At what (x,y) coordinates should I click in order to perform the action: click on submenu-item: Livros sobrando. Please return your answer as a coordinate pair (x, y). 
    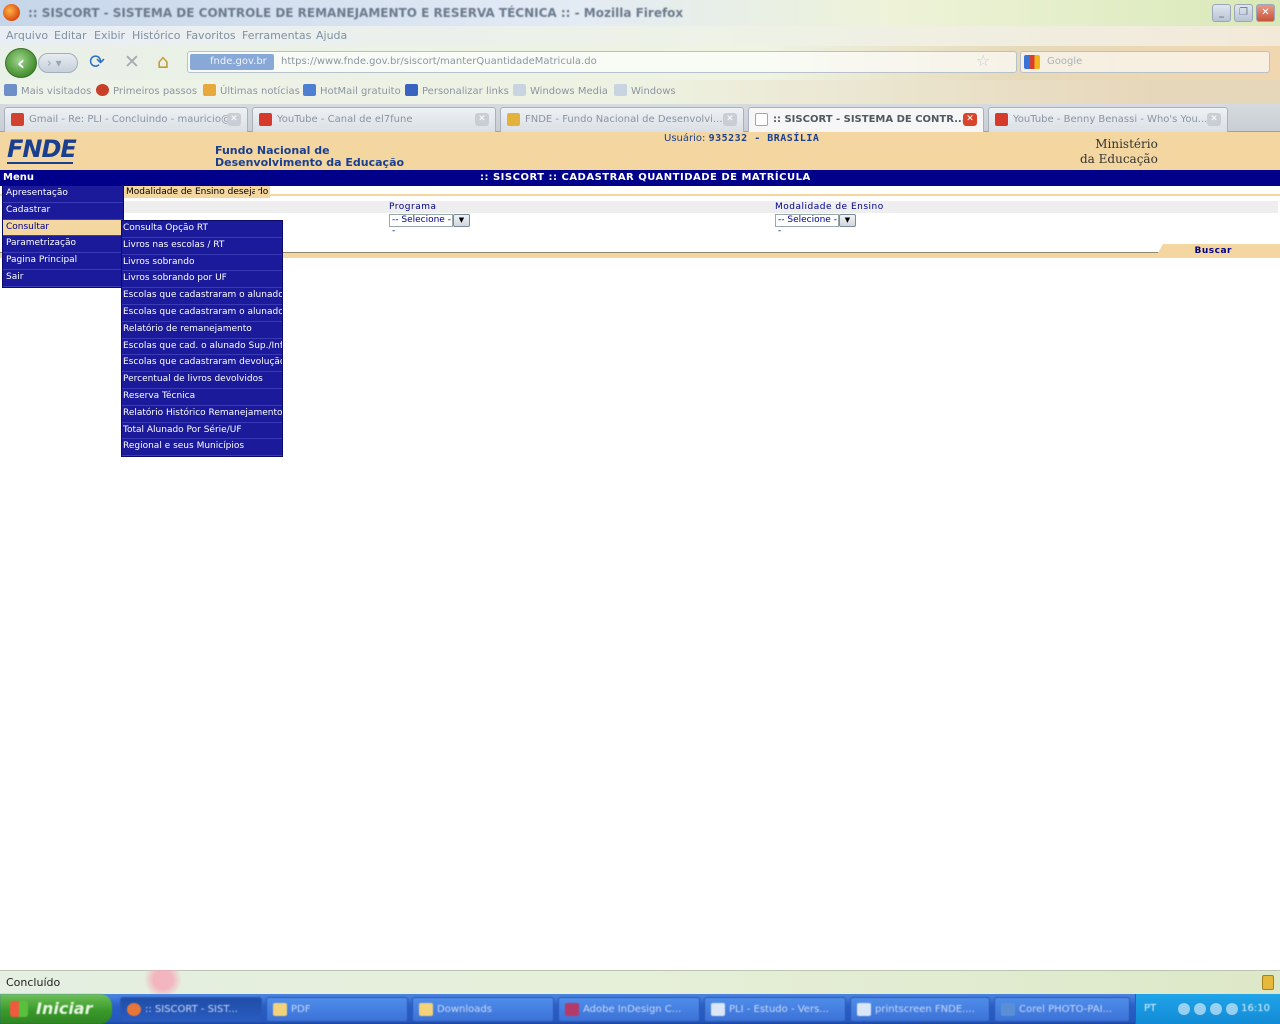
    Looking at the image, I should click on (202, 263).